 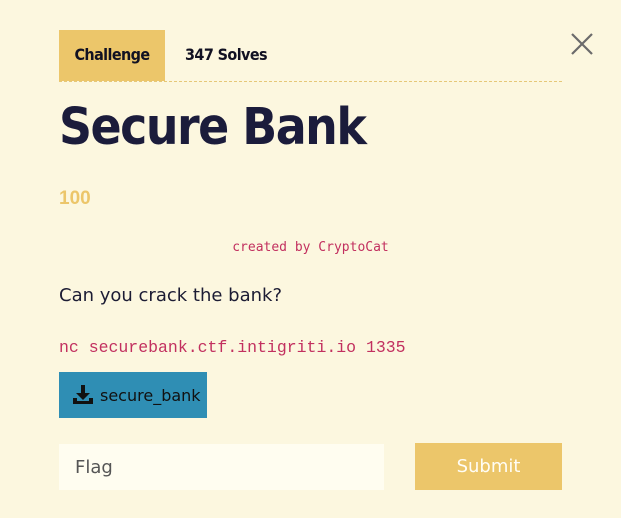 I want to click on connection-command: nc securebank.ctf.intigriti.io 1335, so click(x=232, y=347).